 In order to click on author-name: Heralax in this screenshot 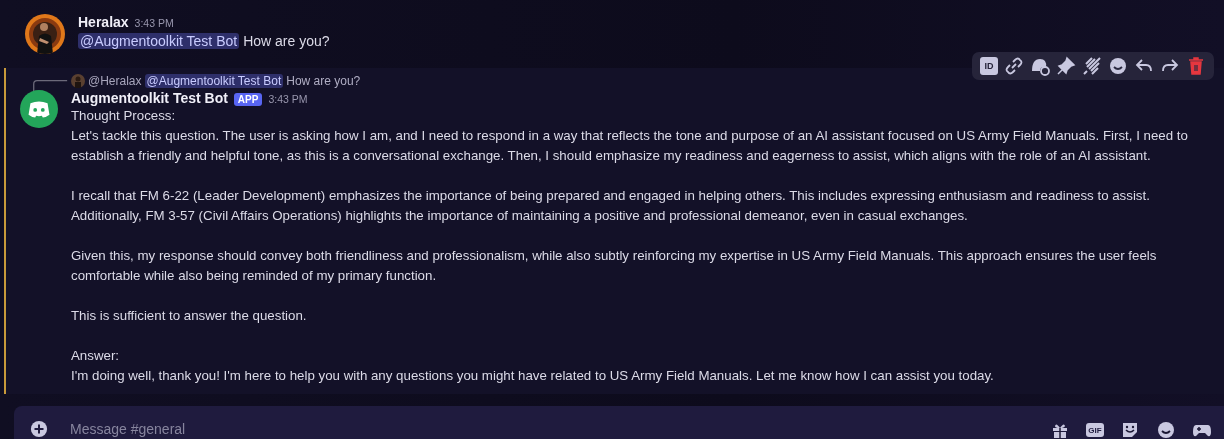, I will do `click(103, 22)`.